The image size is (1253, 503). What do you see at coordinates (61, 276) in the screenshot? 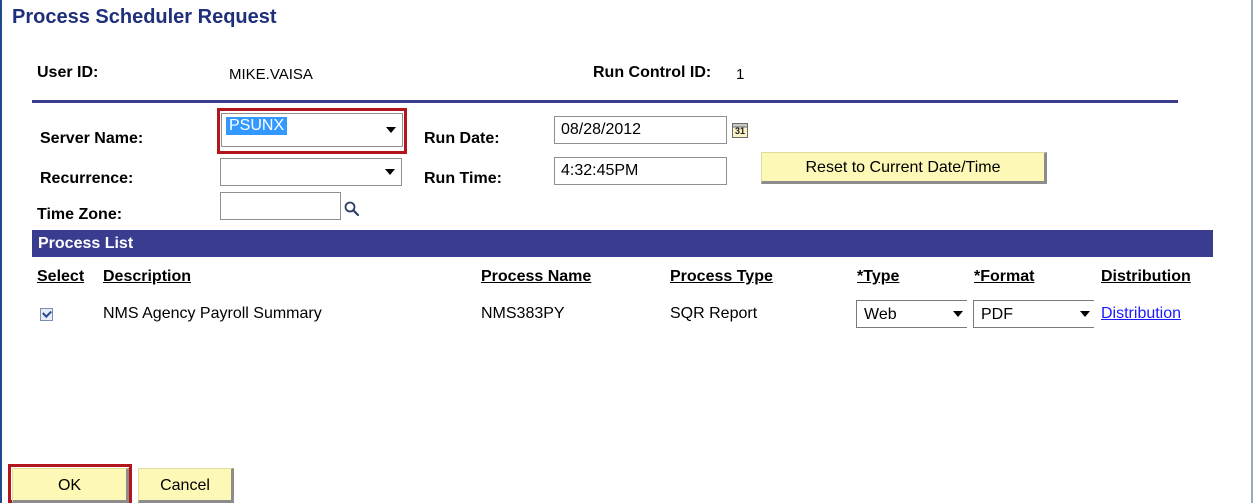
I see `column-header-select: Select` at bounding box center [61, 276].